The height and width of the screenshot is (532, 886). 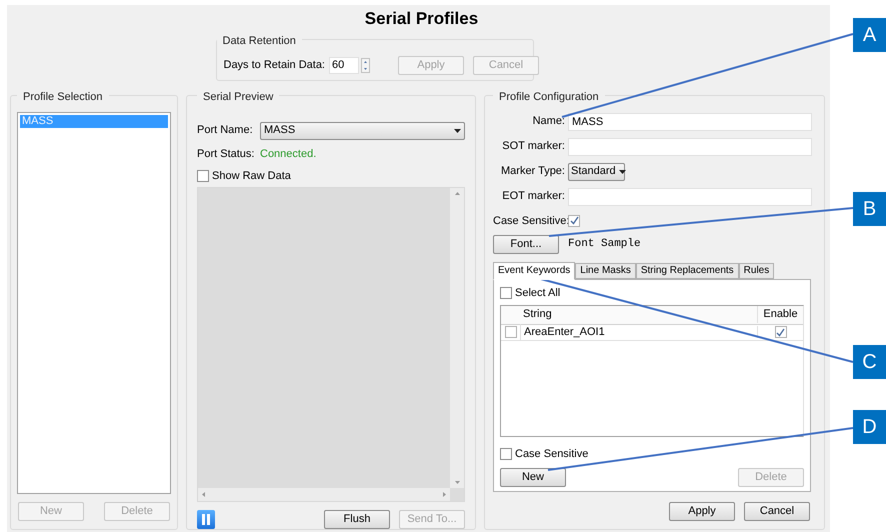 I want to click on tab: Rules, so click(x=756, y=271).